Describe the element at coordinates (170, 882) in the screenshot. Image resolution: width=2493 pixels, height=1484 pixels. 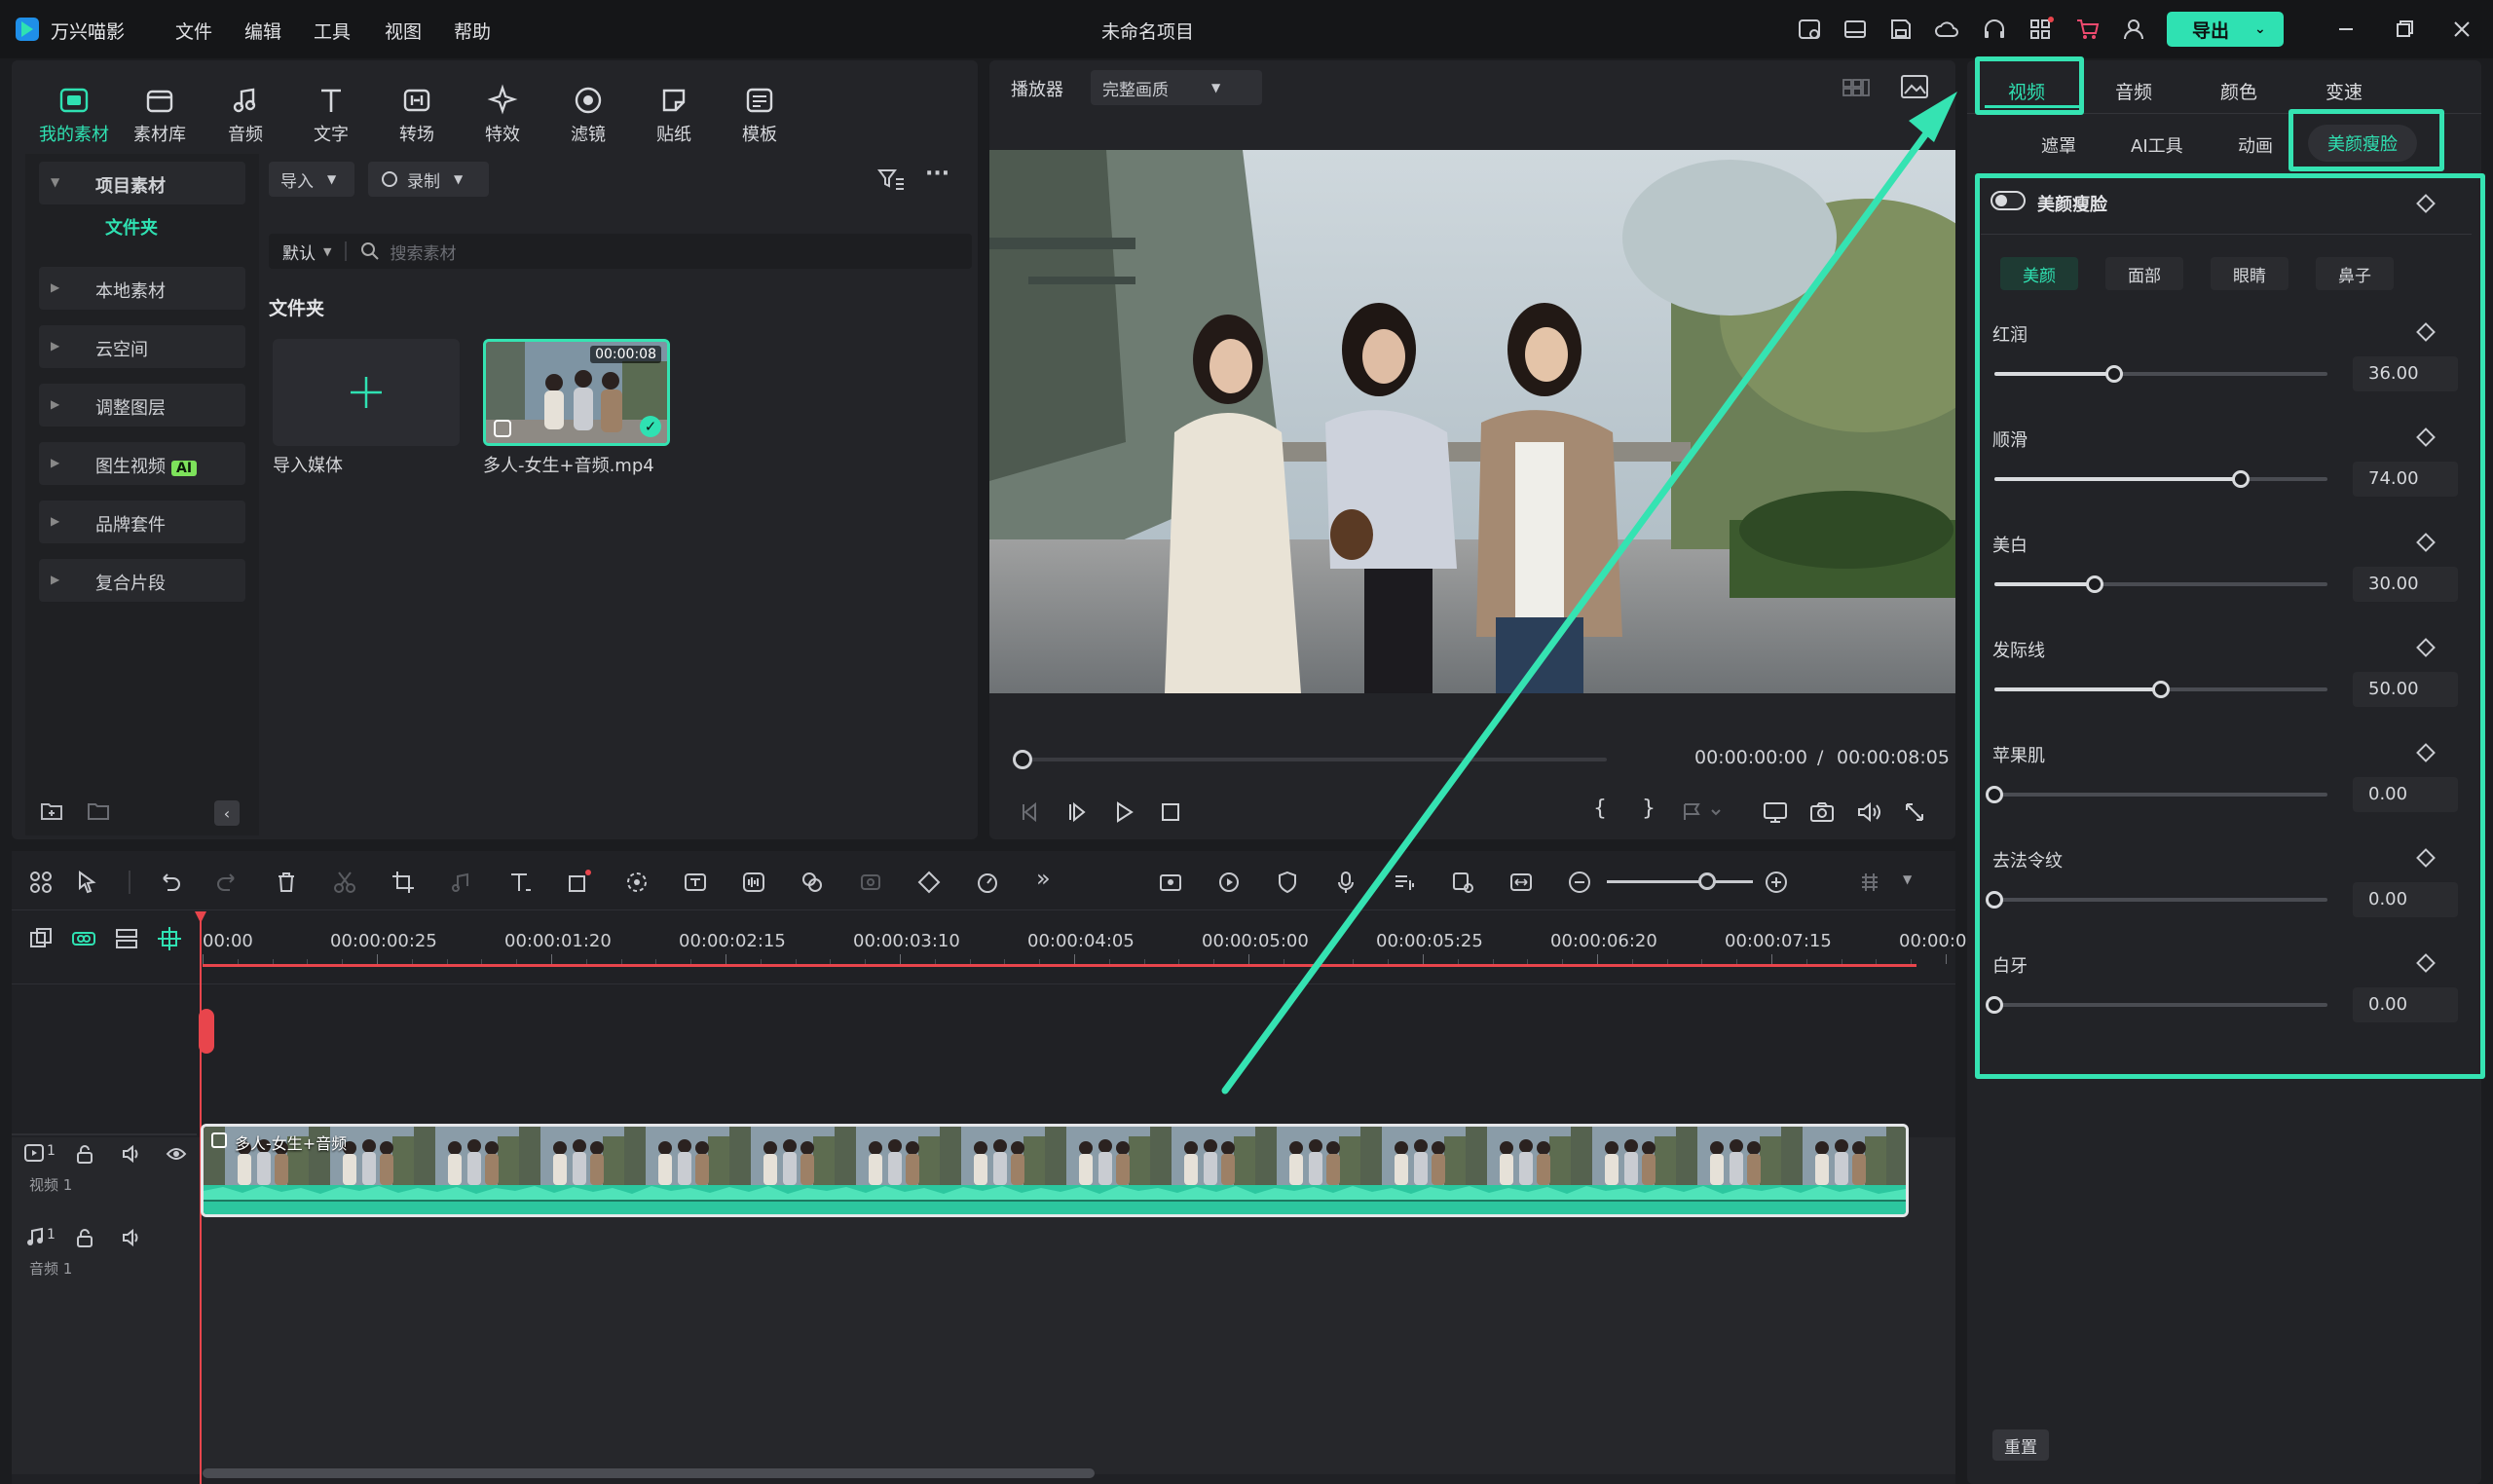
I see `undo-icon` at that location.